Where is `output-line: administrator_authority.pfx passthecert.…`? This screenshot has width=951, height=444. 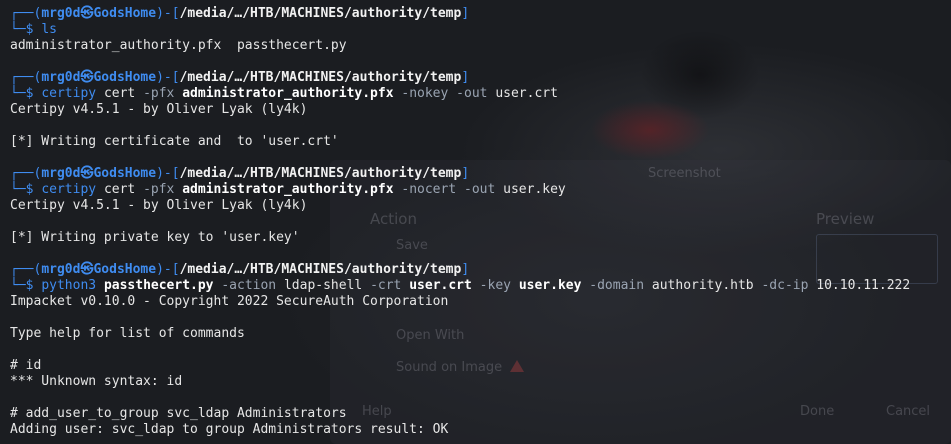
output-line: administrator_authority.pfx passthecert.… is located at coordinates (178, 45).